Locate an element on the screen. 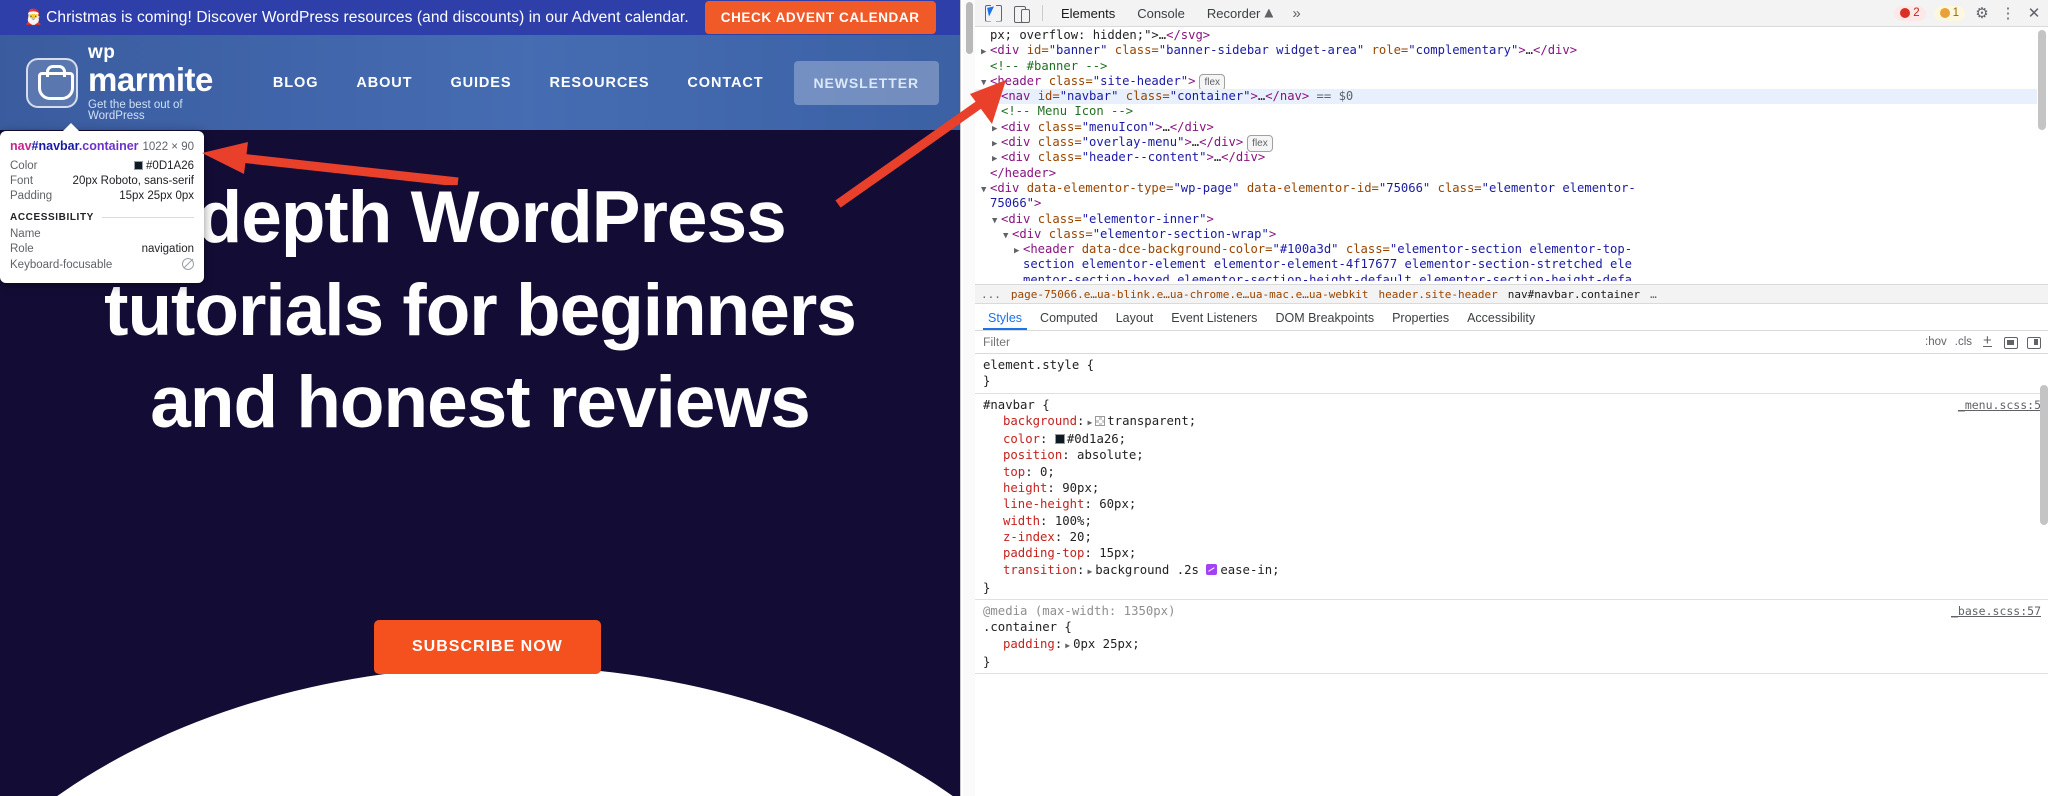 The image size is (2048, 796). dom-node-line: <div class="elementor-inner"> is located at coordinates (1506, 219).